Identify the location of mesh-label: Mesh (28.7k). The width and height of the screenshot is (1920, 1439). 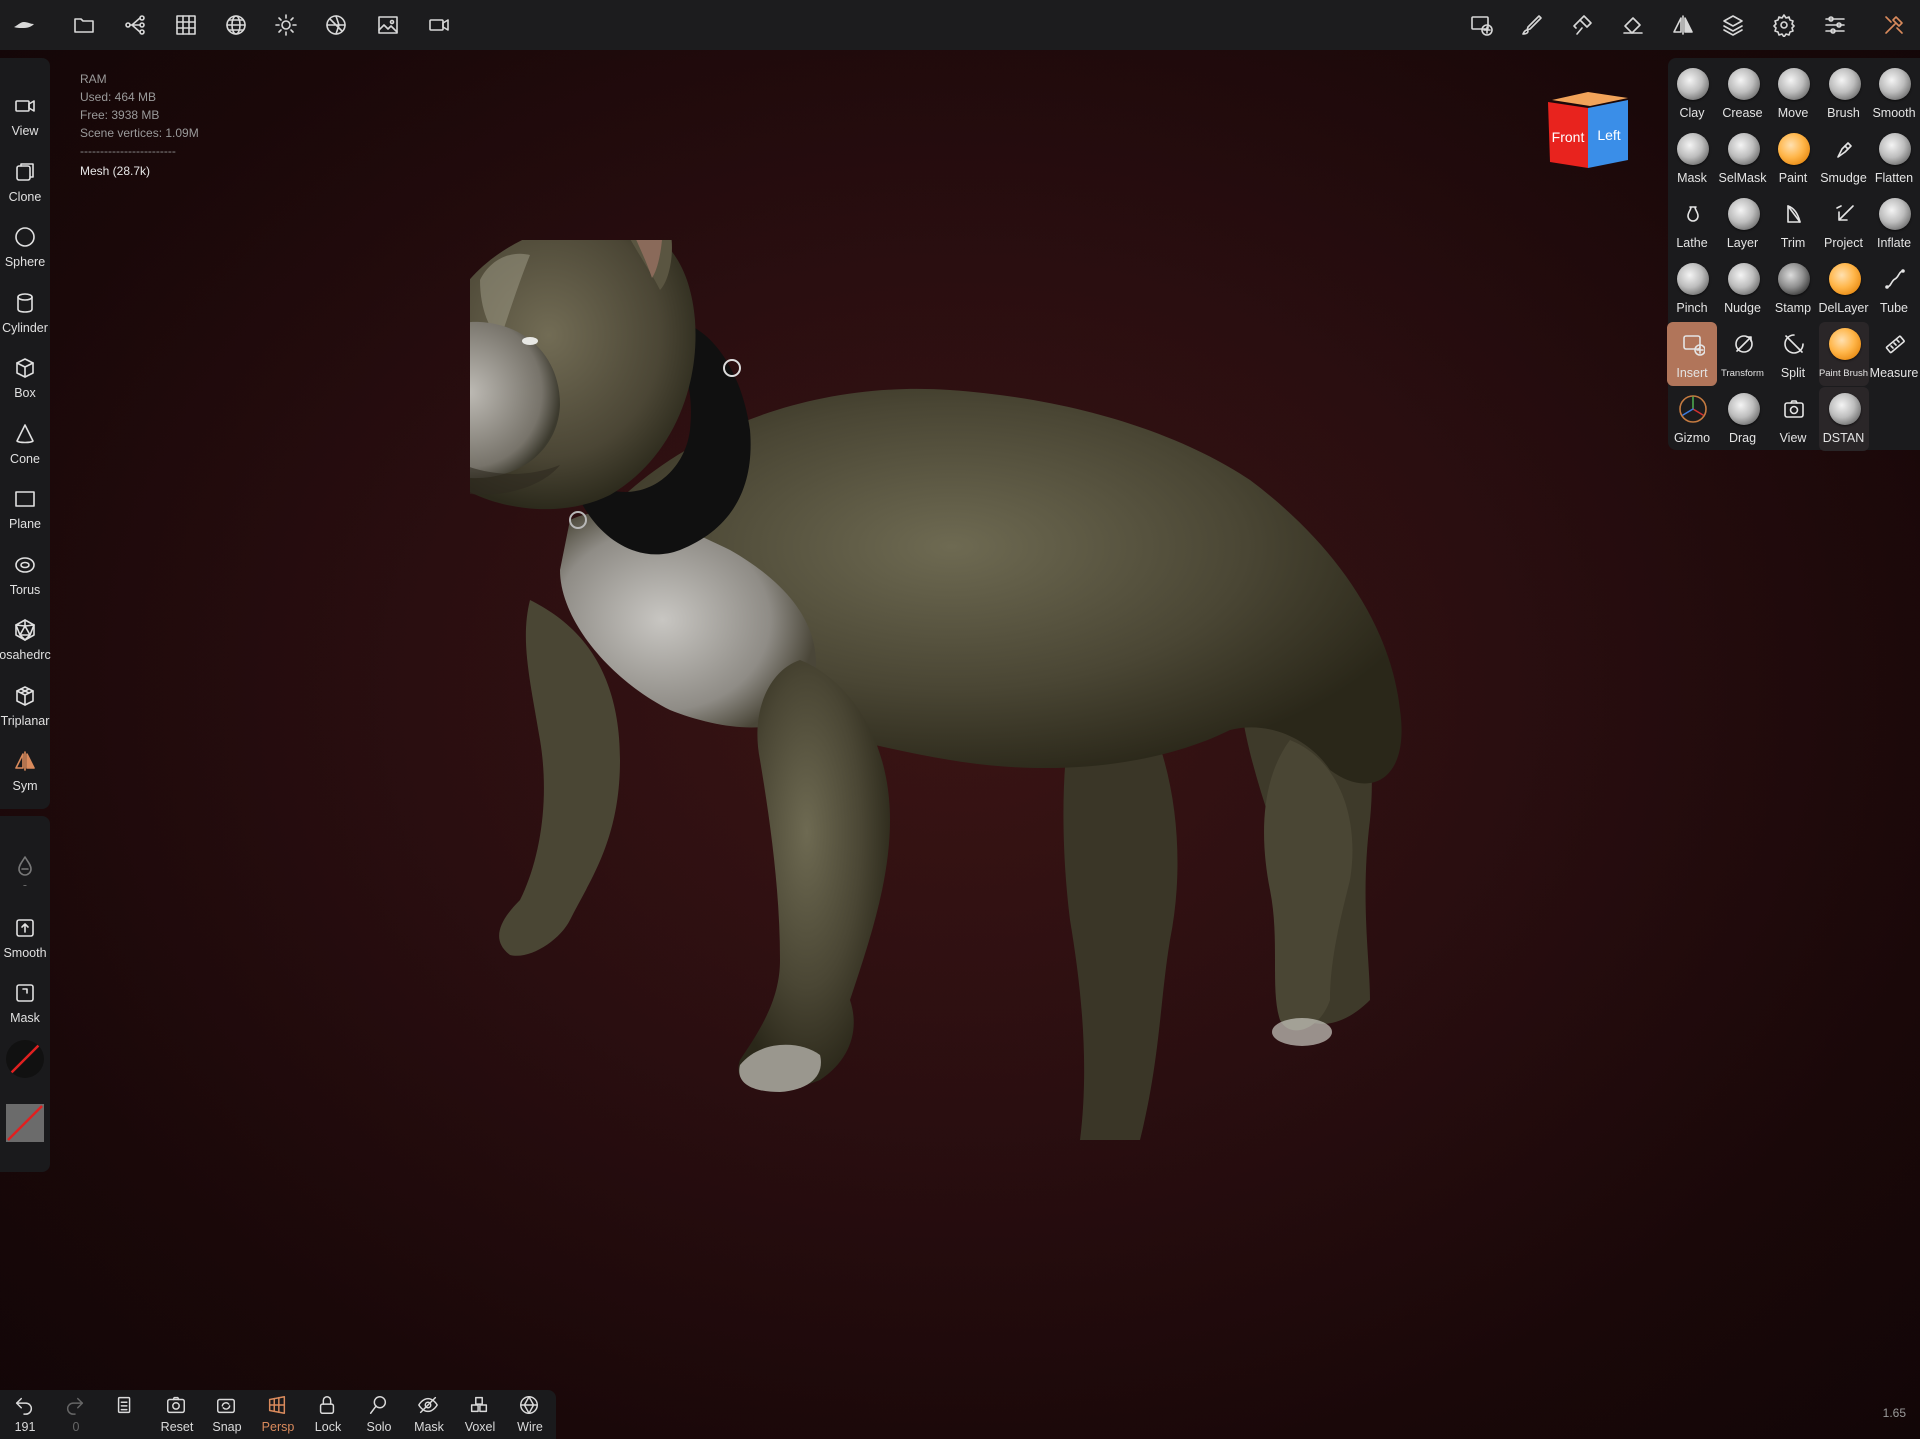
(139, 171).